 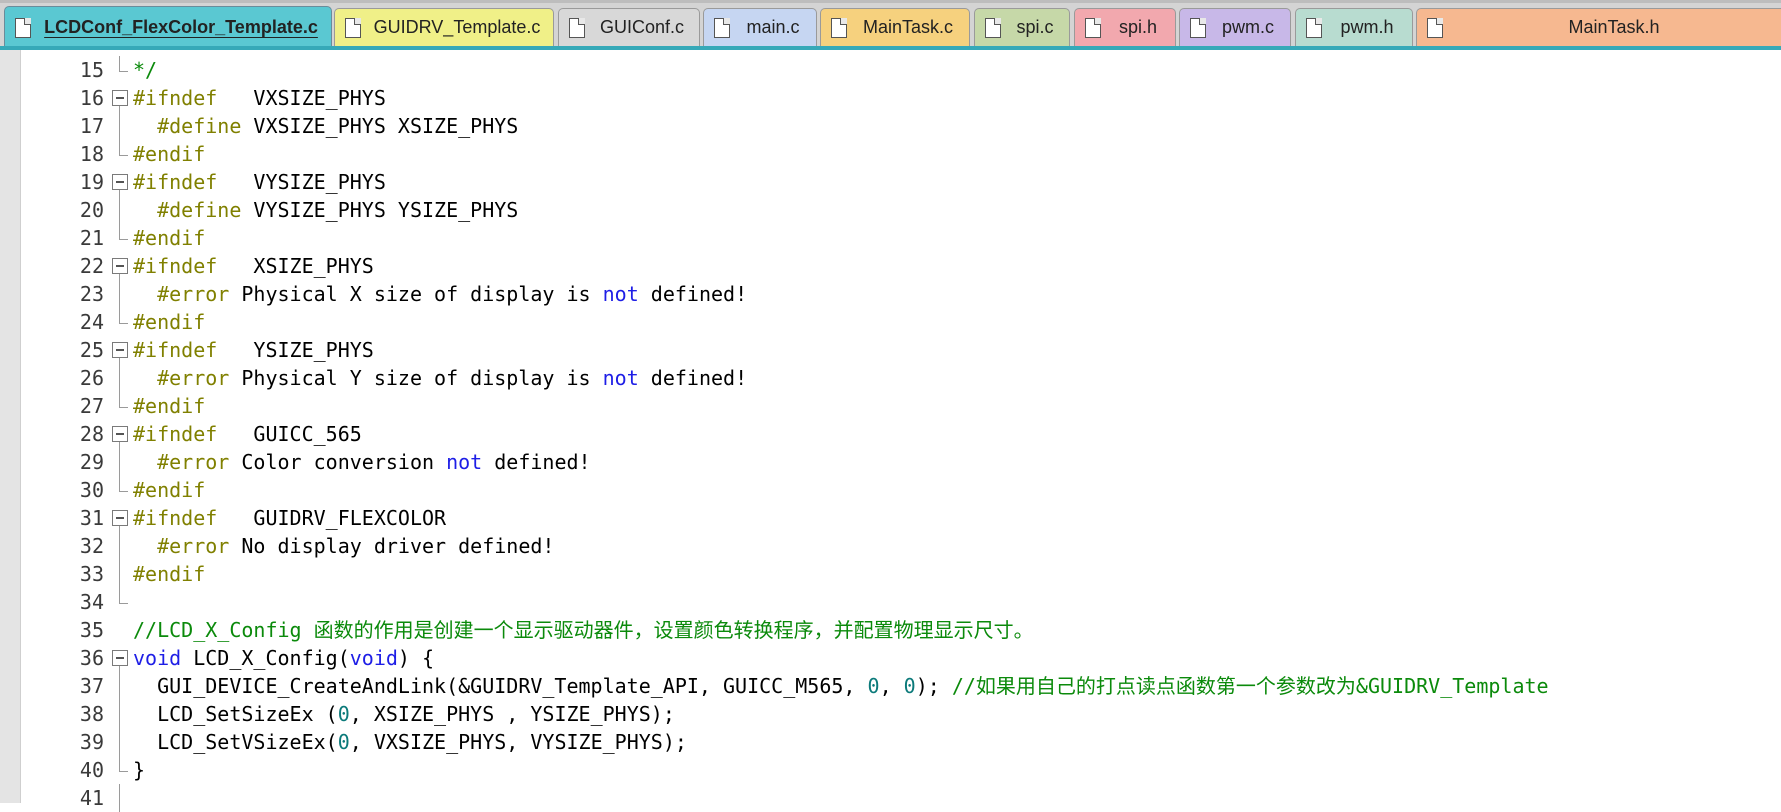 I want to click on line-number: 31, so click(x=91, y=518).